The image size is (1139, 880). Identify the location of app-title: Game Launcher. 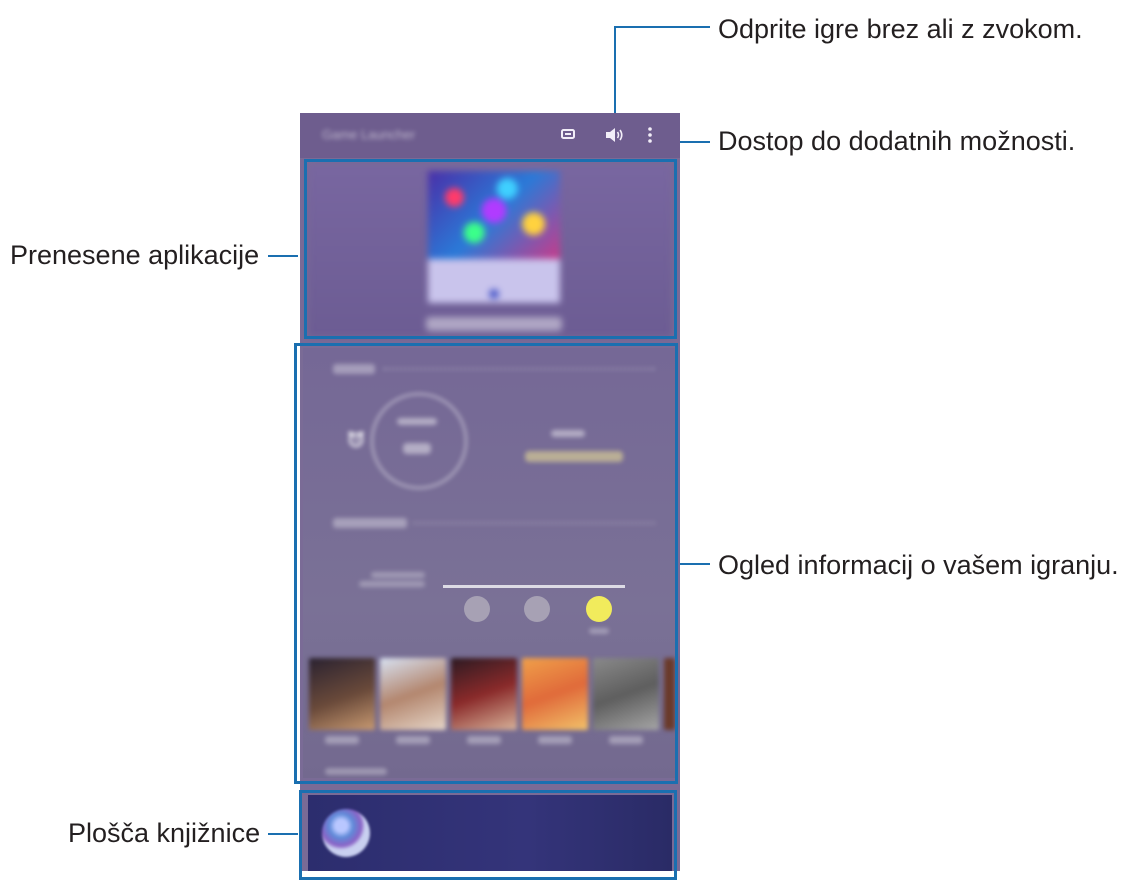
(369, 134).